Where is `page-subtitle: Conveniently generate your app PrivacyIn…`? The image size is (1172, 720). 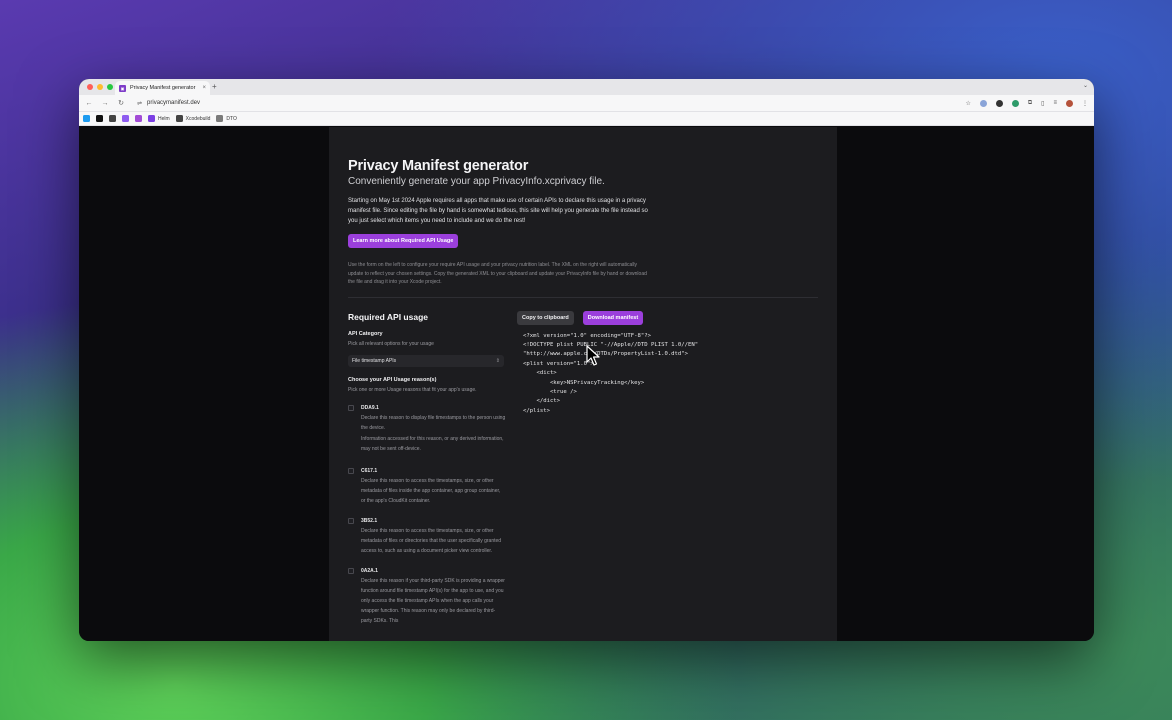 page-subtitle: Conveniently generate your app PrivacyIn… is located at coordinates (476, 181).